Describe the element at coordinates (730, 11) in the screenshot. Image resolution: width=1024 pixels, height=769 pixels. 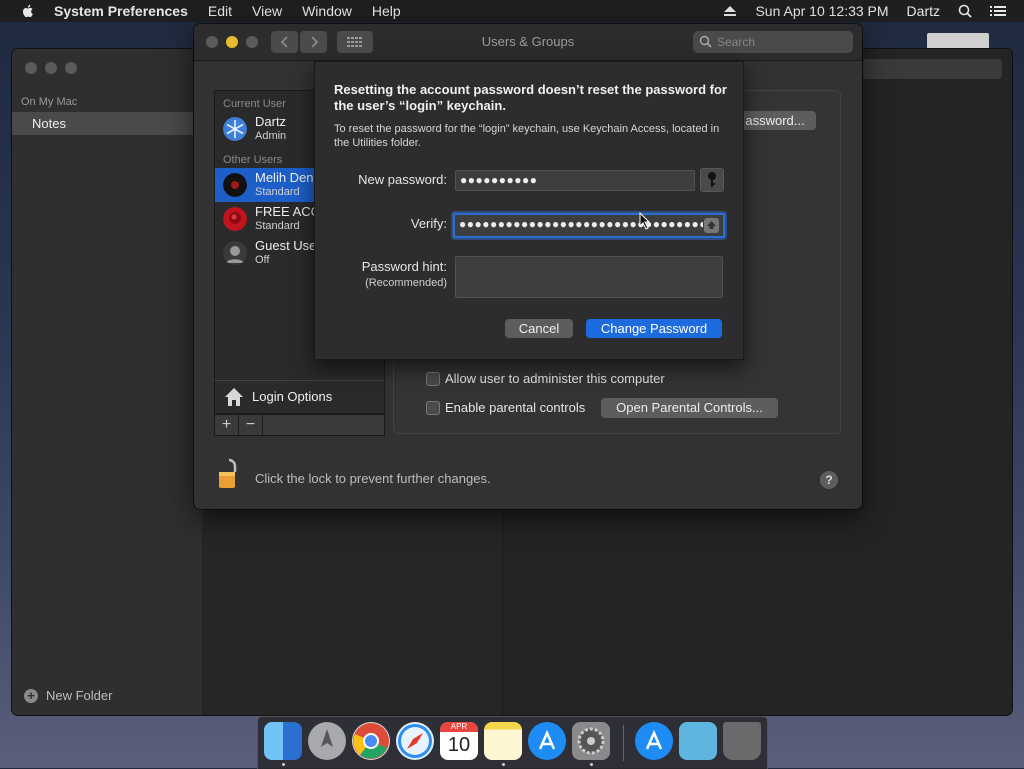
I see `eject-icon` at that location.